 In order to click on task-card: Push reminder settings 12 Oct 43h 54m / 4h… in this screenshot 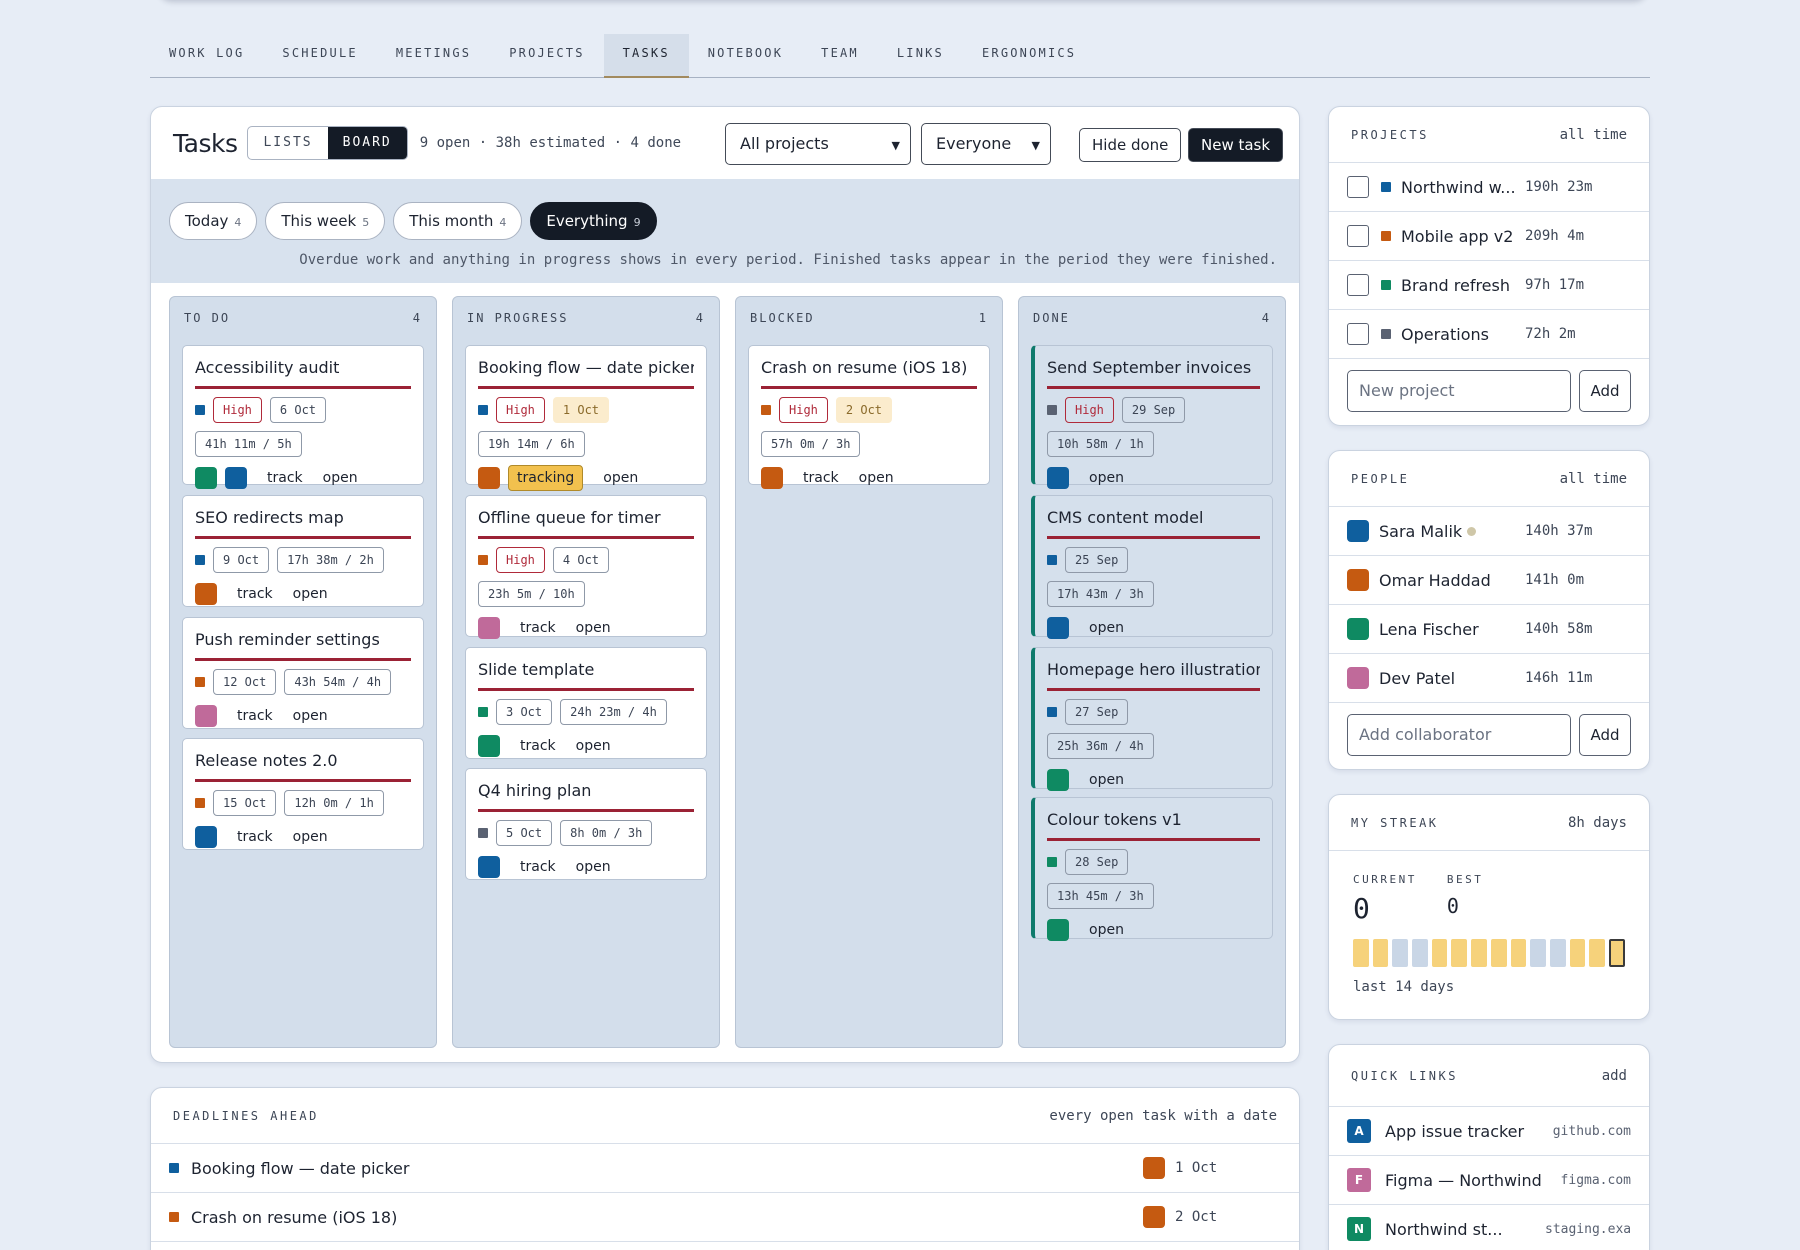, I will do `click(303, 673)`.